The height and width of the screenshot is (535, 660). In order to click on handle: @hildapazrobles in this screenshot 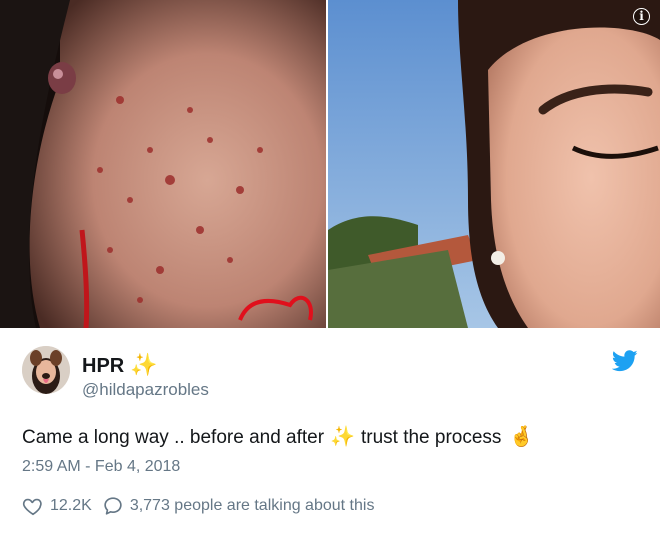, I will do `click(145, 390)`.